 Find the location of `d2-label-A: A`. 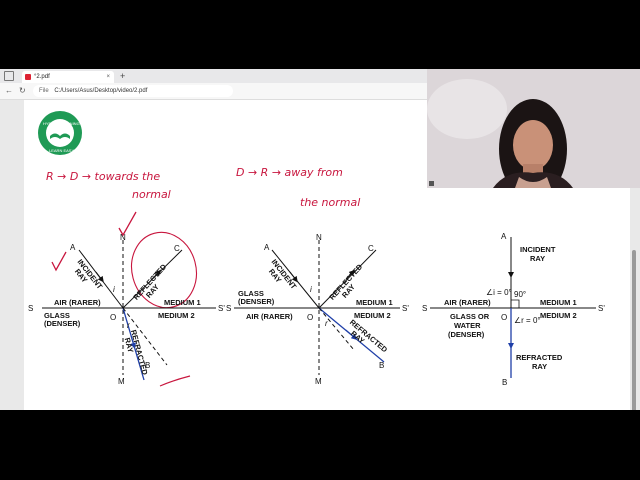

d2-label-A: A is located at coordinates (267, 247).